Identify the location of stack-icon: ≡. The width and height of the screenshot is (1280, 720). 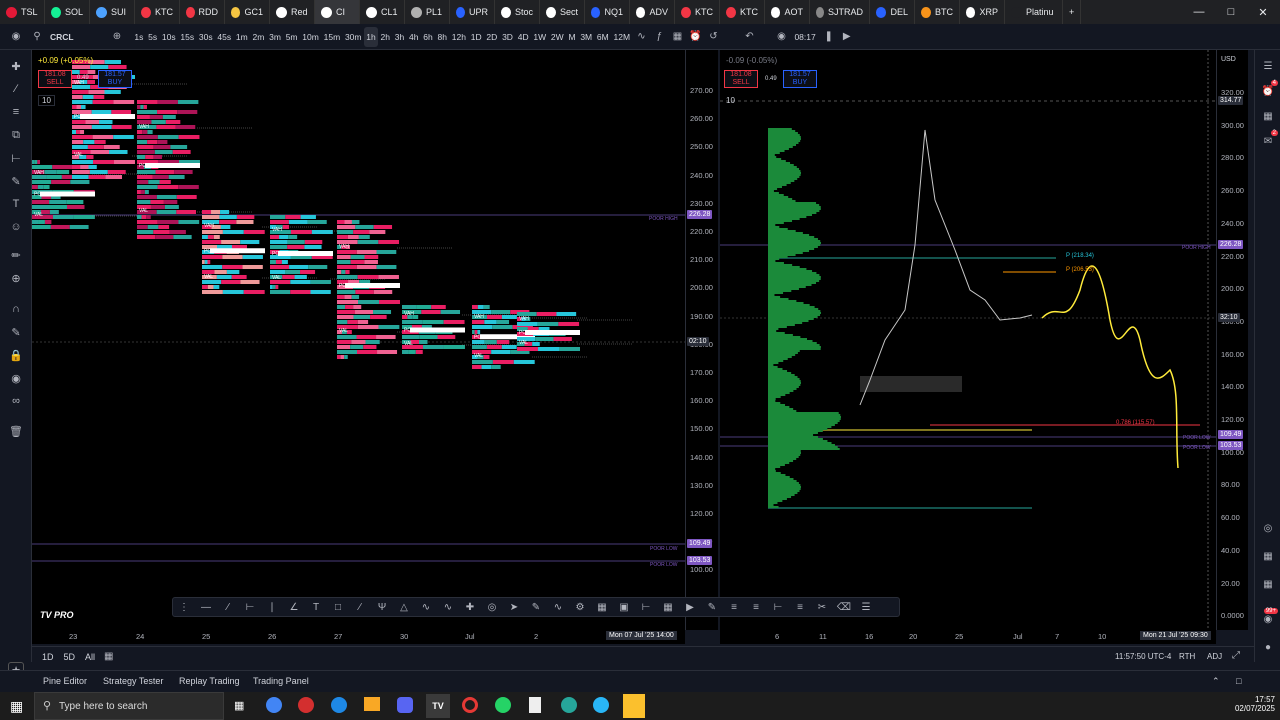
(800, 607).